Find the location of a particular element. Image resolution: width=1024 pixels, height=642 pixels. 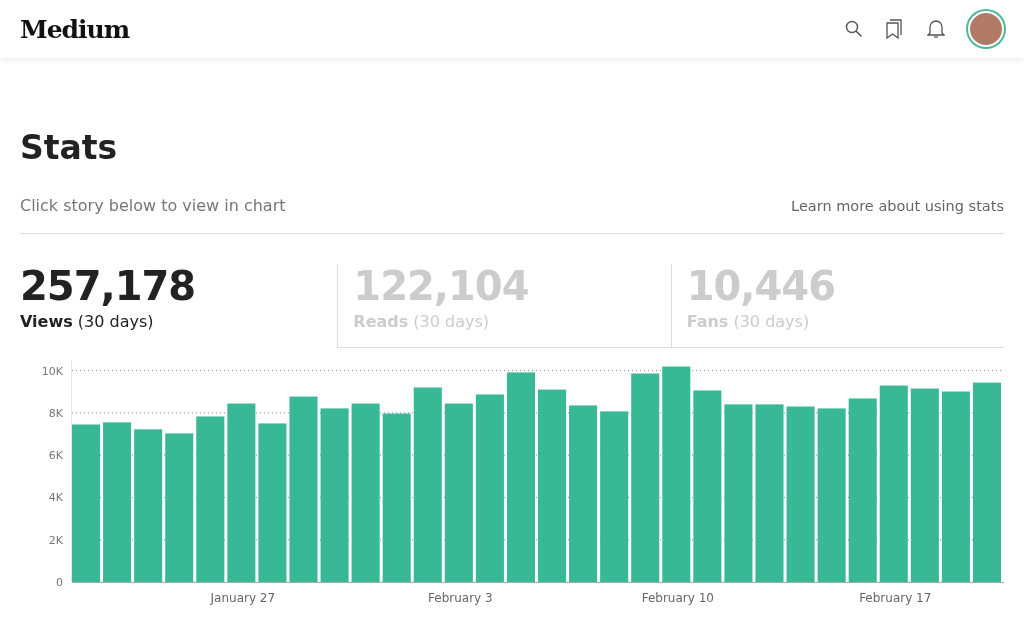

search-icon is located at coordinates (854, 29).